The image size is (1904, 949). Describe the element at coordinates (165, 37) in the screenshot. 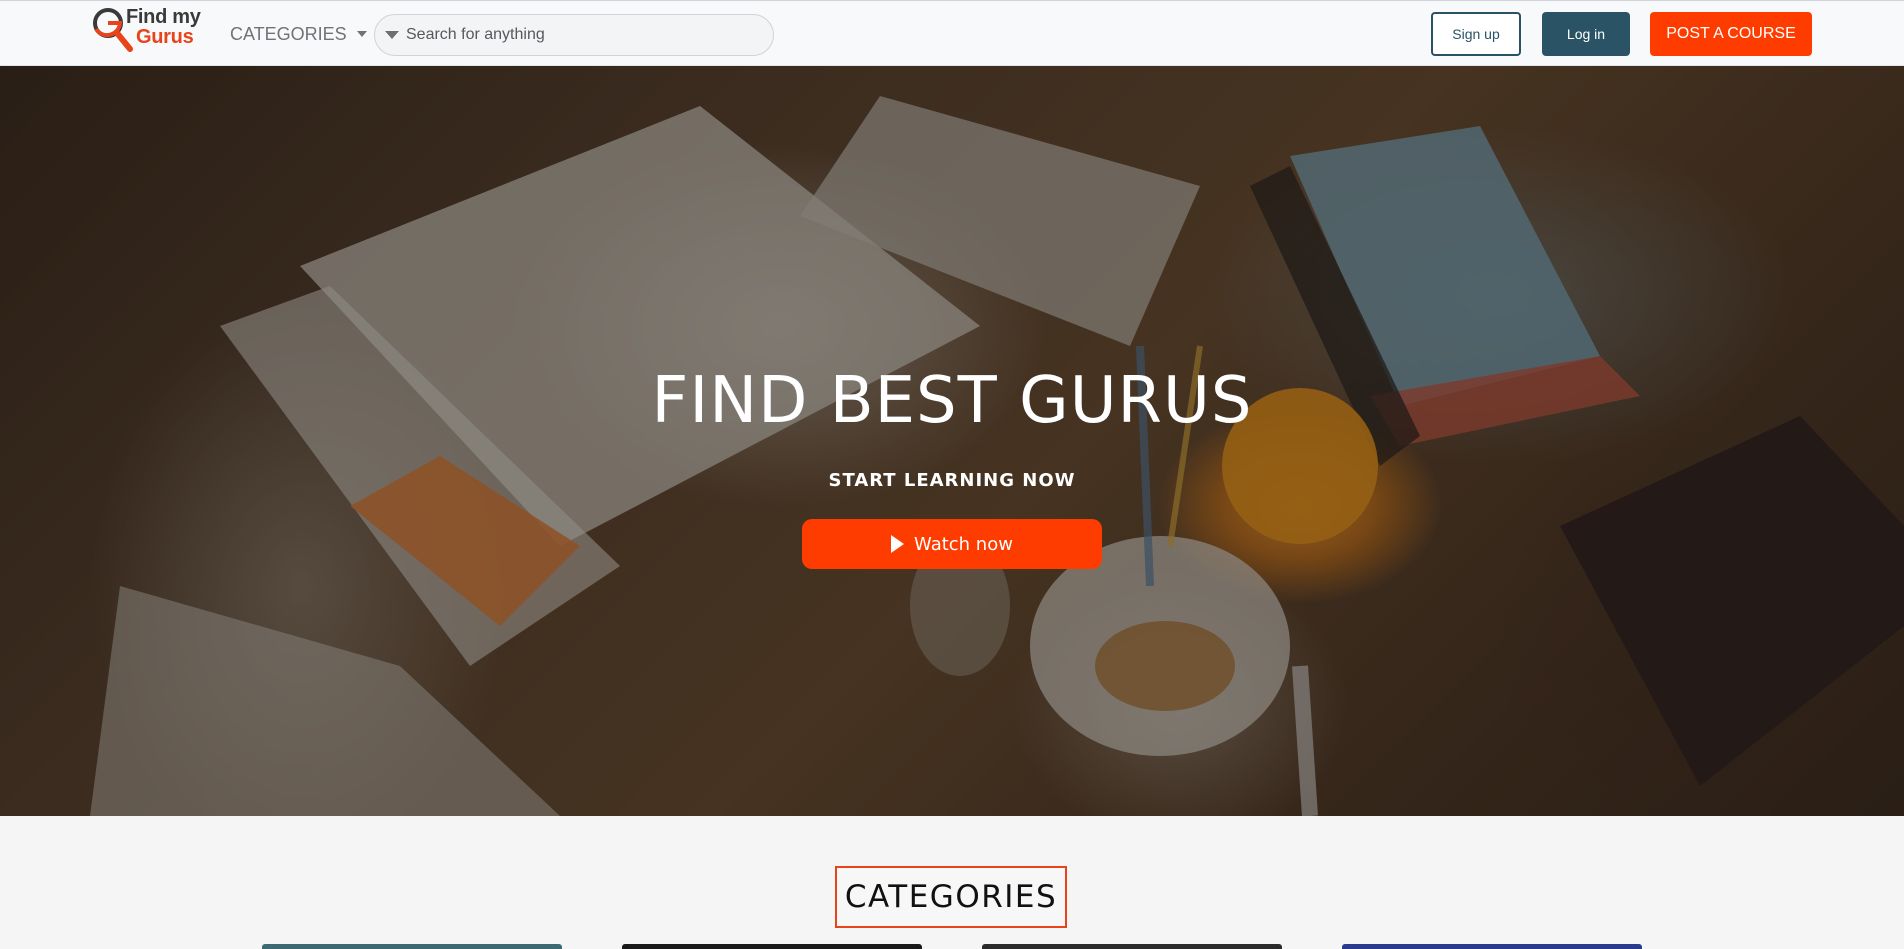

I see `logo-text-line2: Gurus` at that location.